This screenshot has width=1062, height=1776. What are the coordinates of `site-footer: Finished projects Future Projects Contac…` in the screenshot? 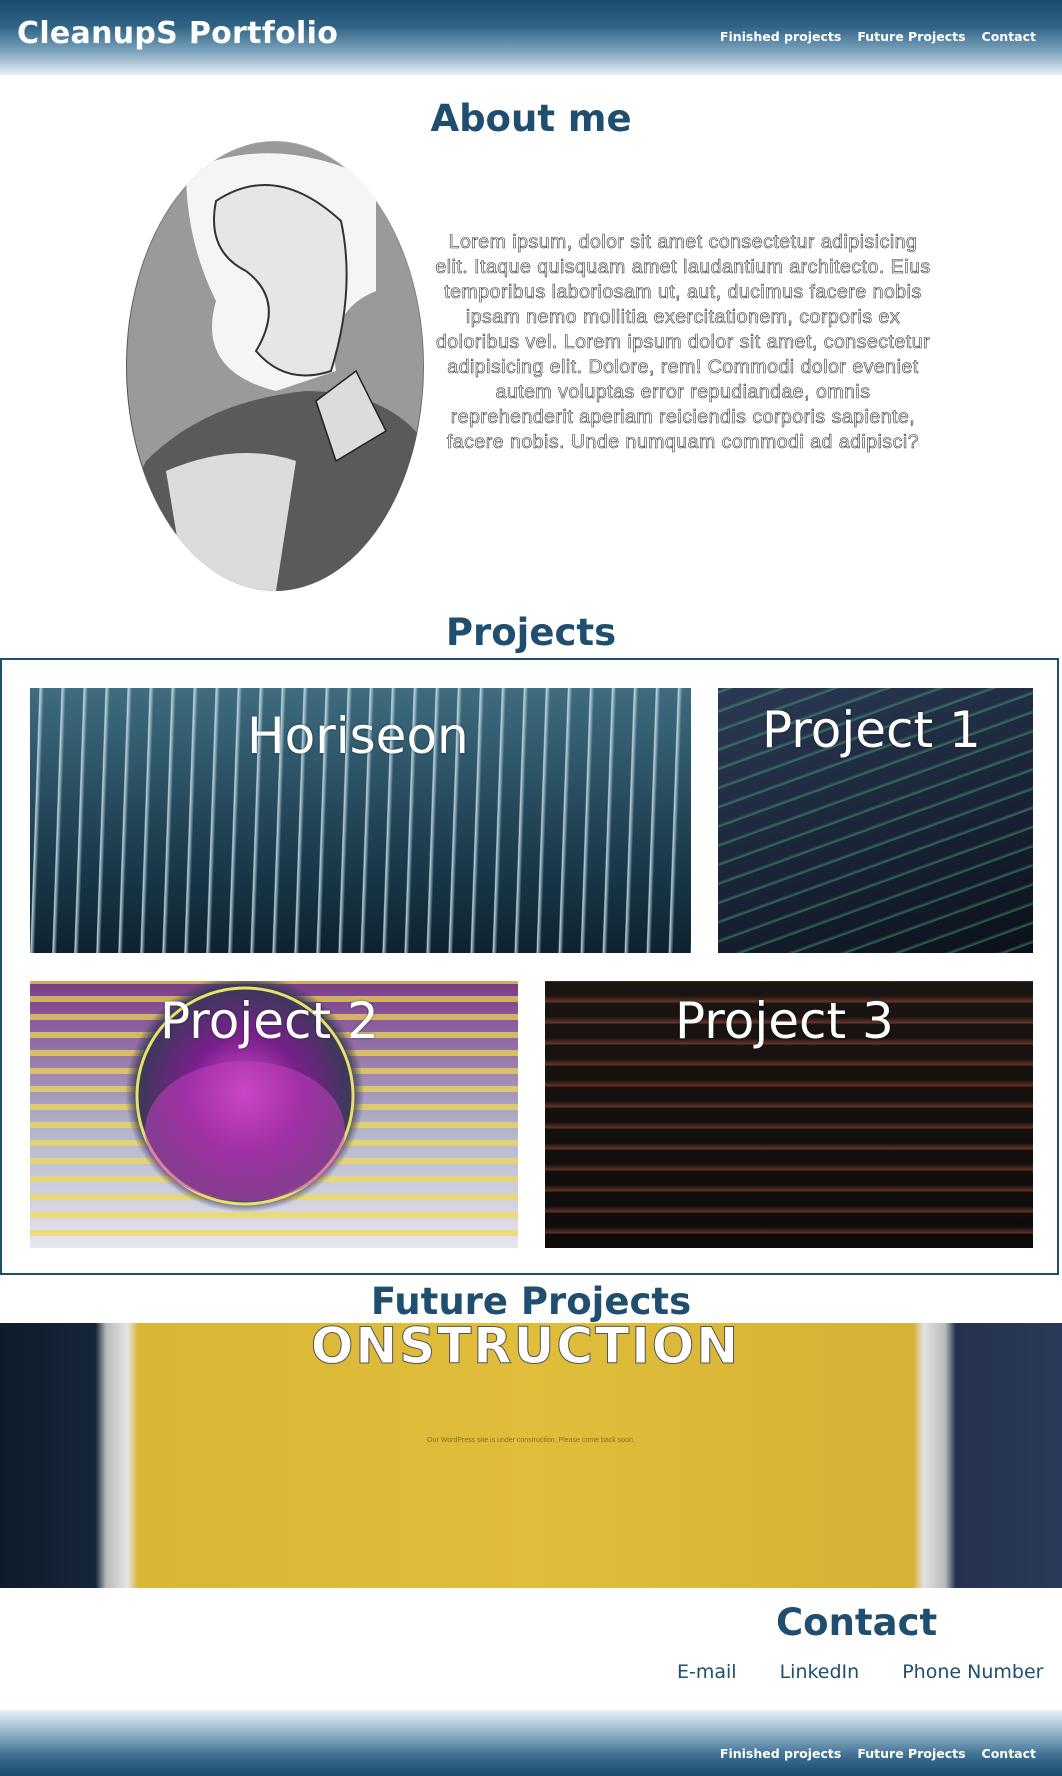 It's located at (531, 1743).